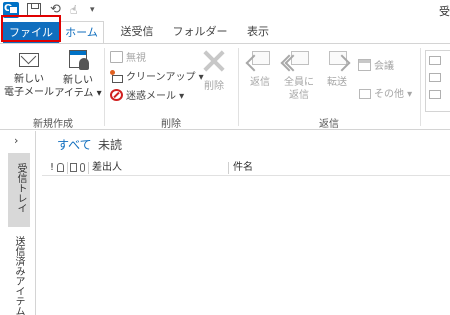 The height and width of the screenshot is (315, 450). Describe the element at coordinates (258, 32) in the screenshot. I see `tab-view: 表示` at that location.